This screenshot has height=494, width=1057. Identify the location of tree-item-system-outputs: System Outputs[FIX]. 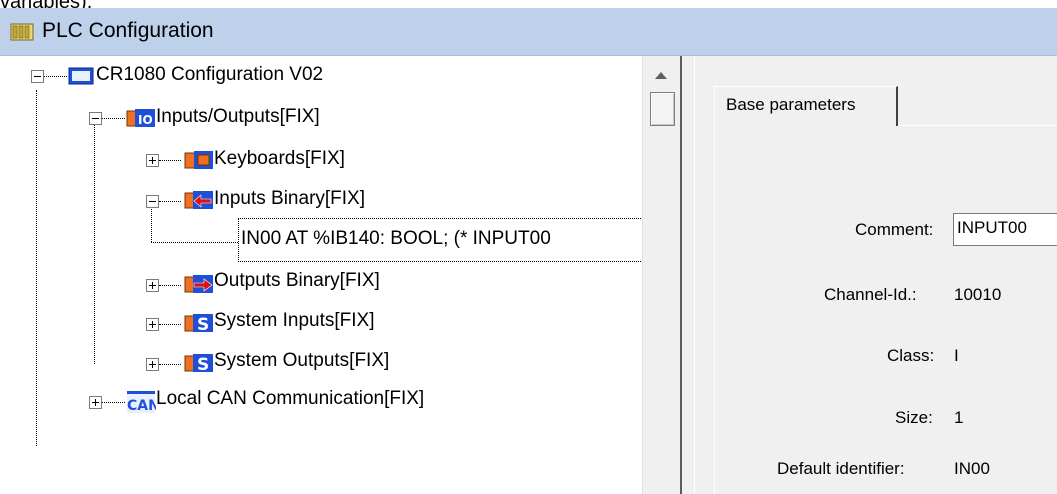
(301, 361).